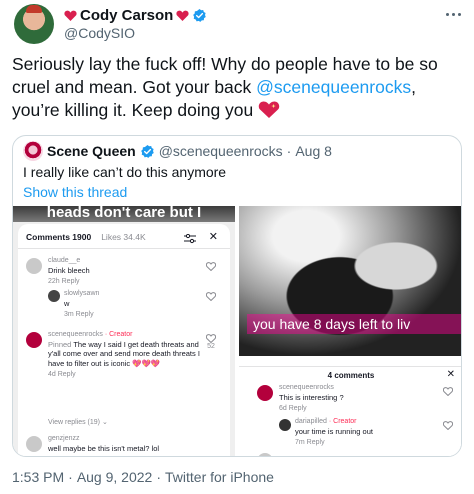  Describe the element at coordinates (269, 110) in the screenshot. I see `red-heart-sparkle-icon` at that location.